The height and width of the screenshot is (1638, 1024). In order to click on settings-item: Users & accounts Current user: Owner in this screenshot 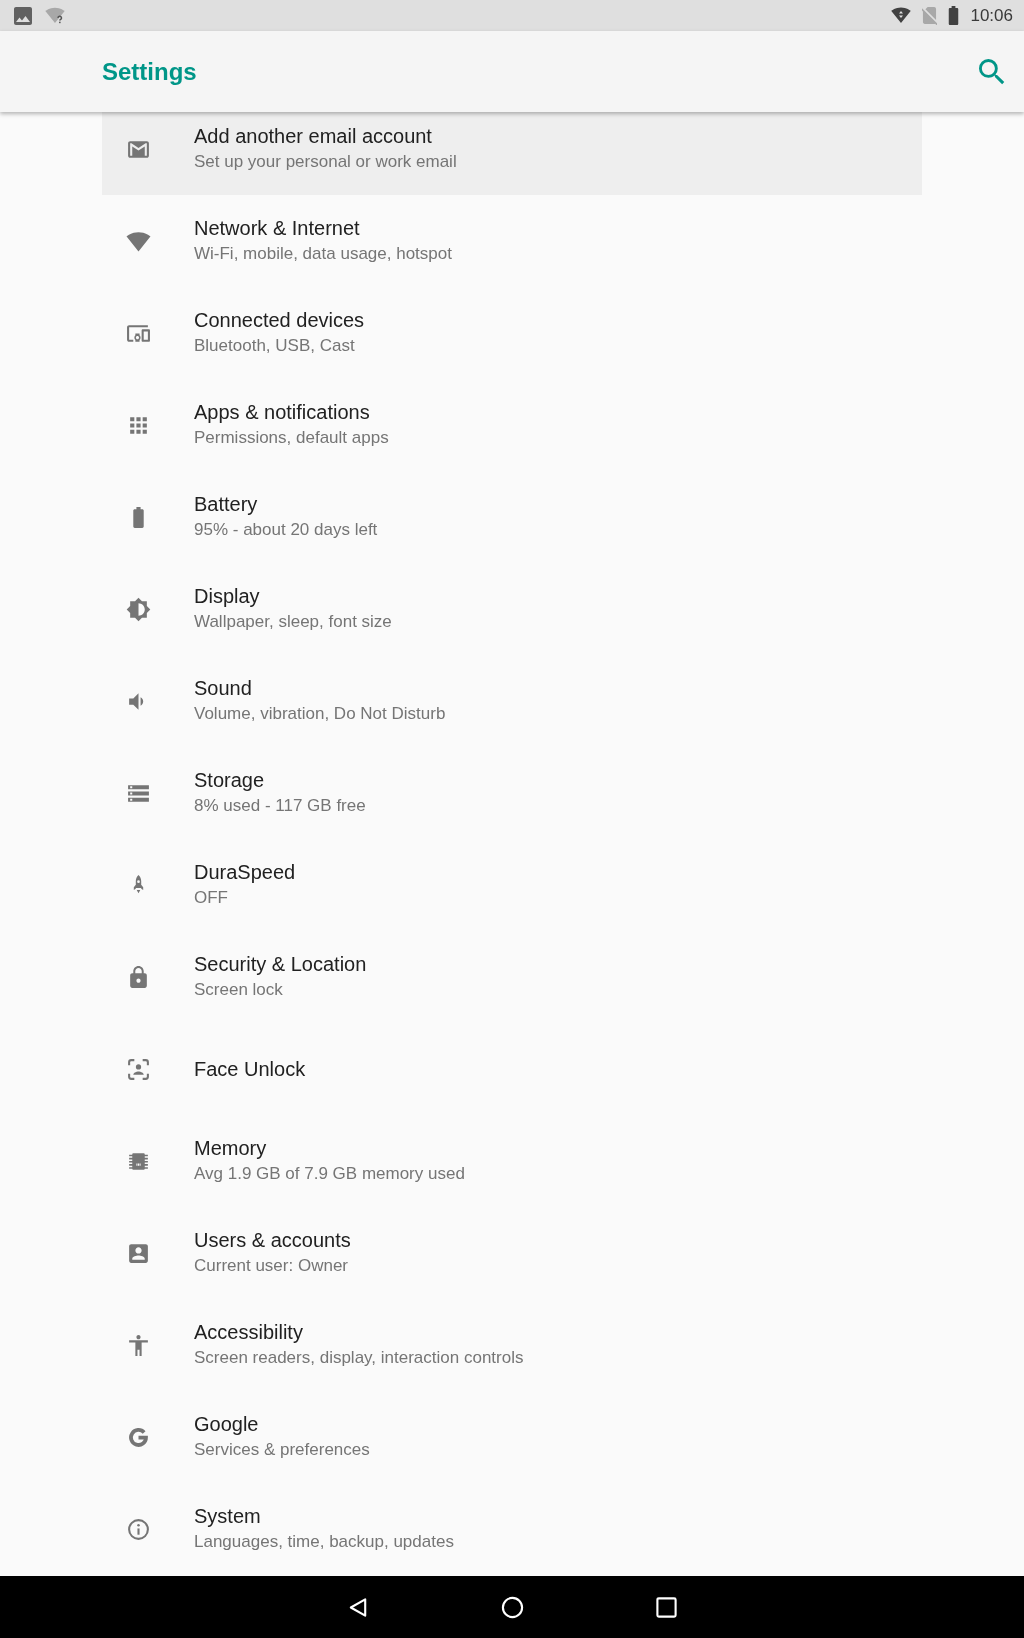, I will do `click(512, 1253)`.